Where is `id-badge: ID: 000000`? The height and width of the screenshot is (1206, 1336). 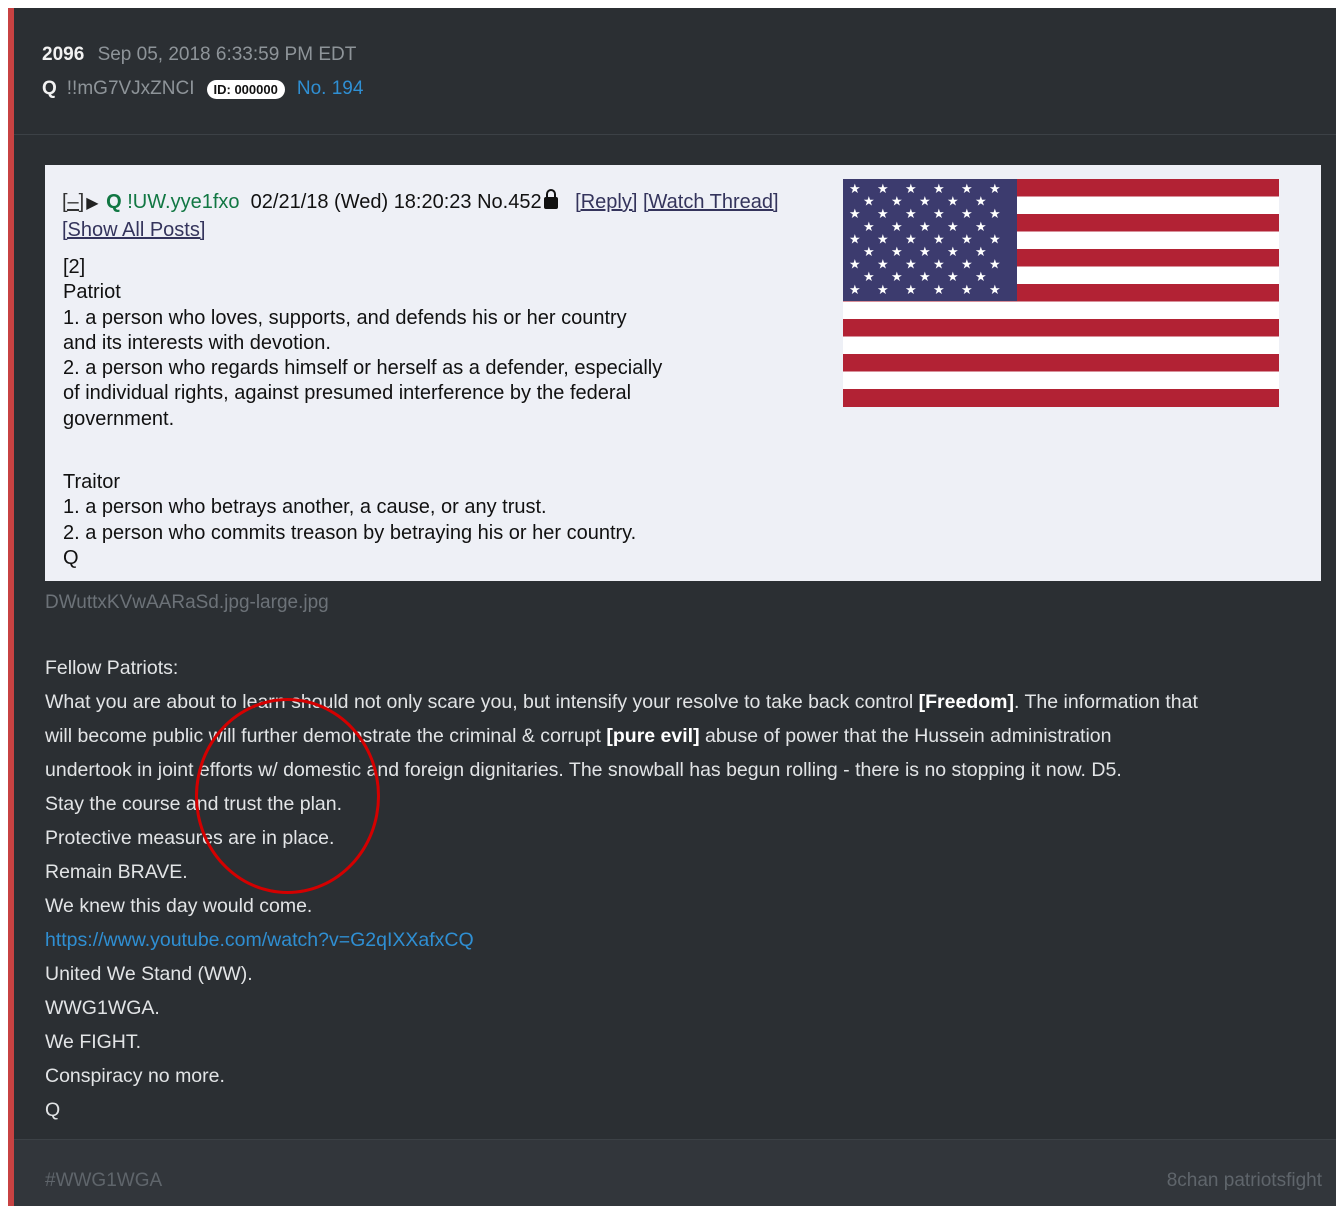 id-badge: ID: 000000 is located at coordinates (245, 89).